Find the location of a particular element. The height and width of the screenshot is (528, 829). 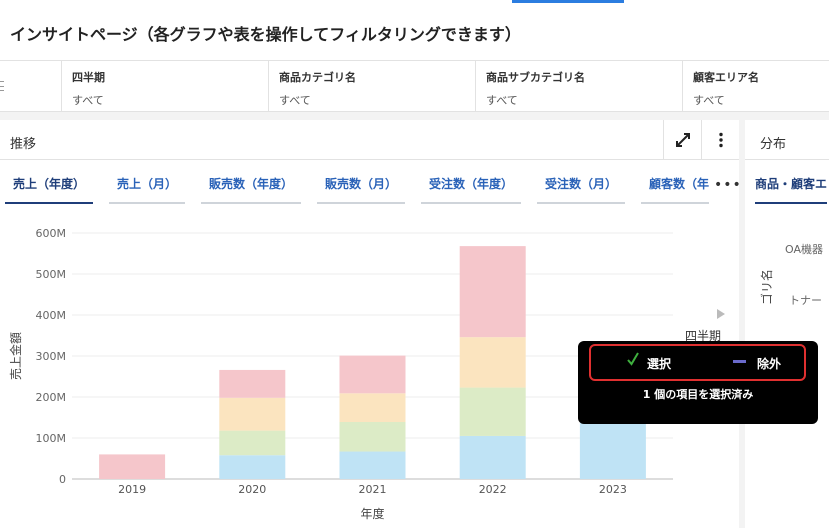

active-nav-indicator is located at coordinates (568, 1).